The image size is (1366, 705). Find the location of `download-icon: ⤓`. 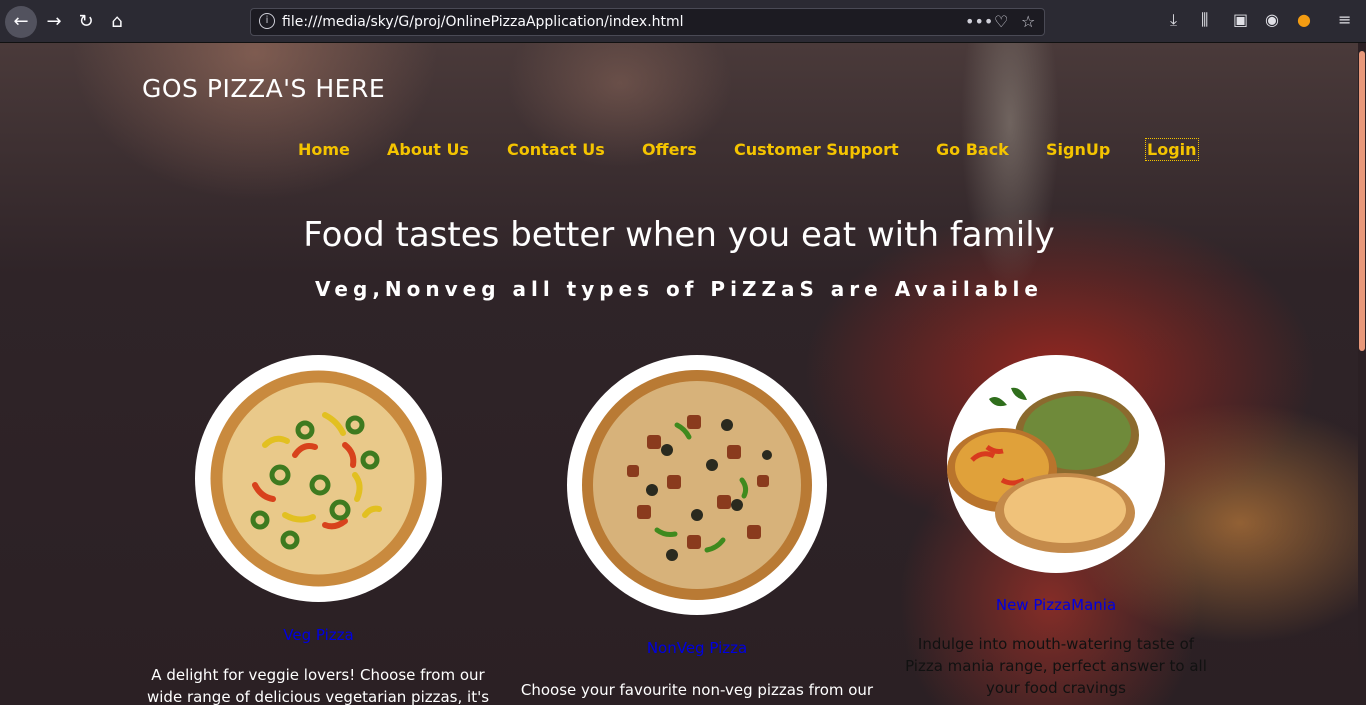

download-icon: ⤓ is located at coordinates (1173, 20).